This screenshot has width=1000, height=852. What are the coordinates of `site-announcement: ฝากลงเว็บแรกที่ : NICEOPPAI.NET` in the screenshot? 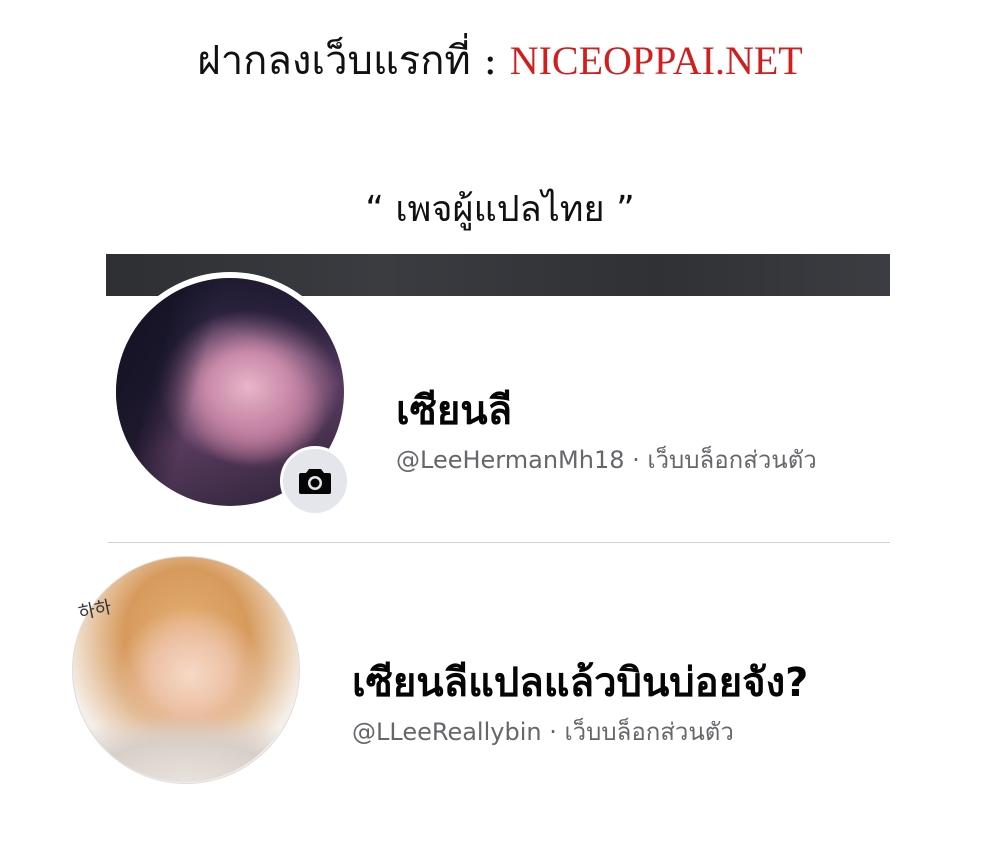 It's located at (500, 60).